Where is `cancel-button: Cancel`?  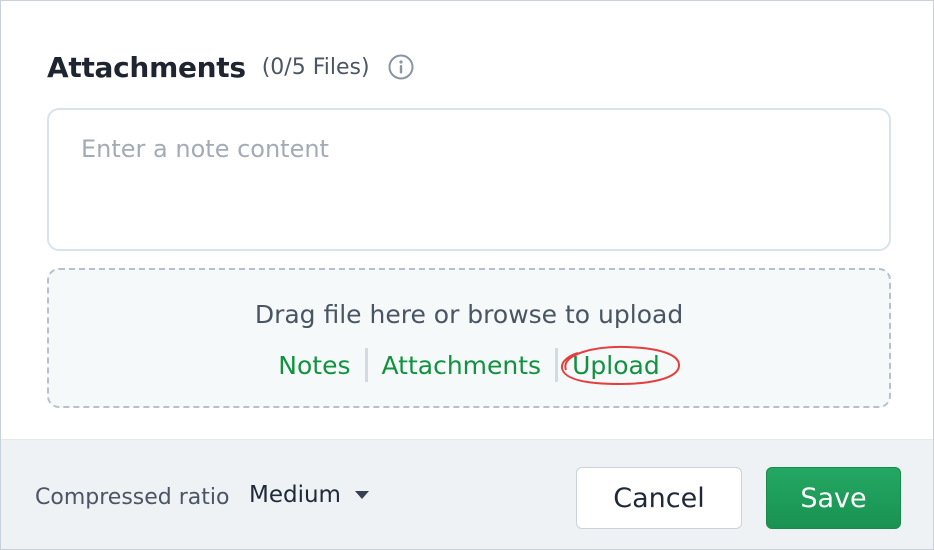
cancel-button: Cancel is located at coordinates (659, 498).